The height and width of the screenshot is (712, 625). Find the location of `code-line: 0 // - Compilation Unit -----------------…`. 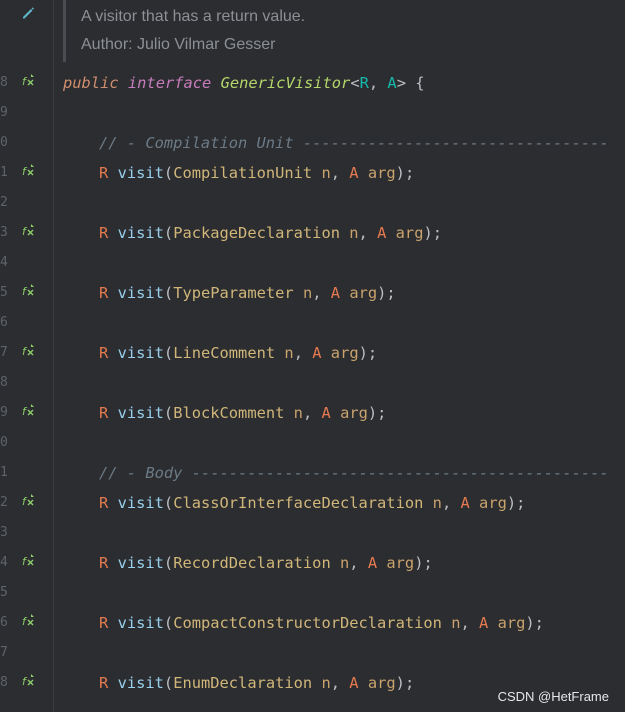

code-line: 0 // - Compilation Unit -----------------… is located at coordinates (312, 143).